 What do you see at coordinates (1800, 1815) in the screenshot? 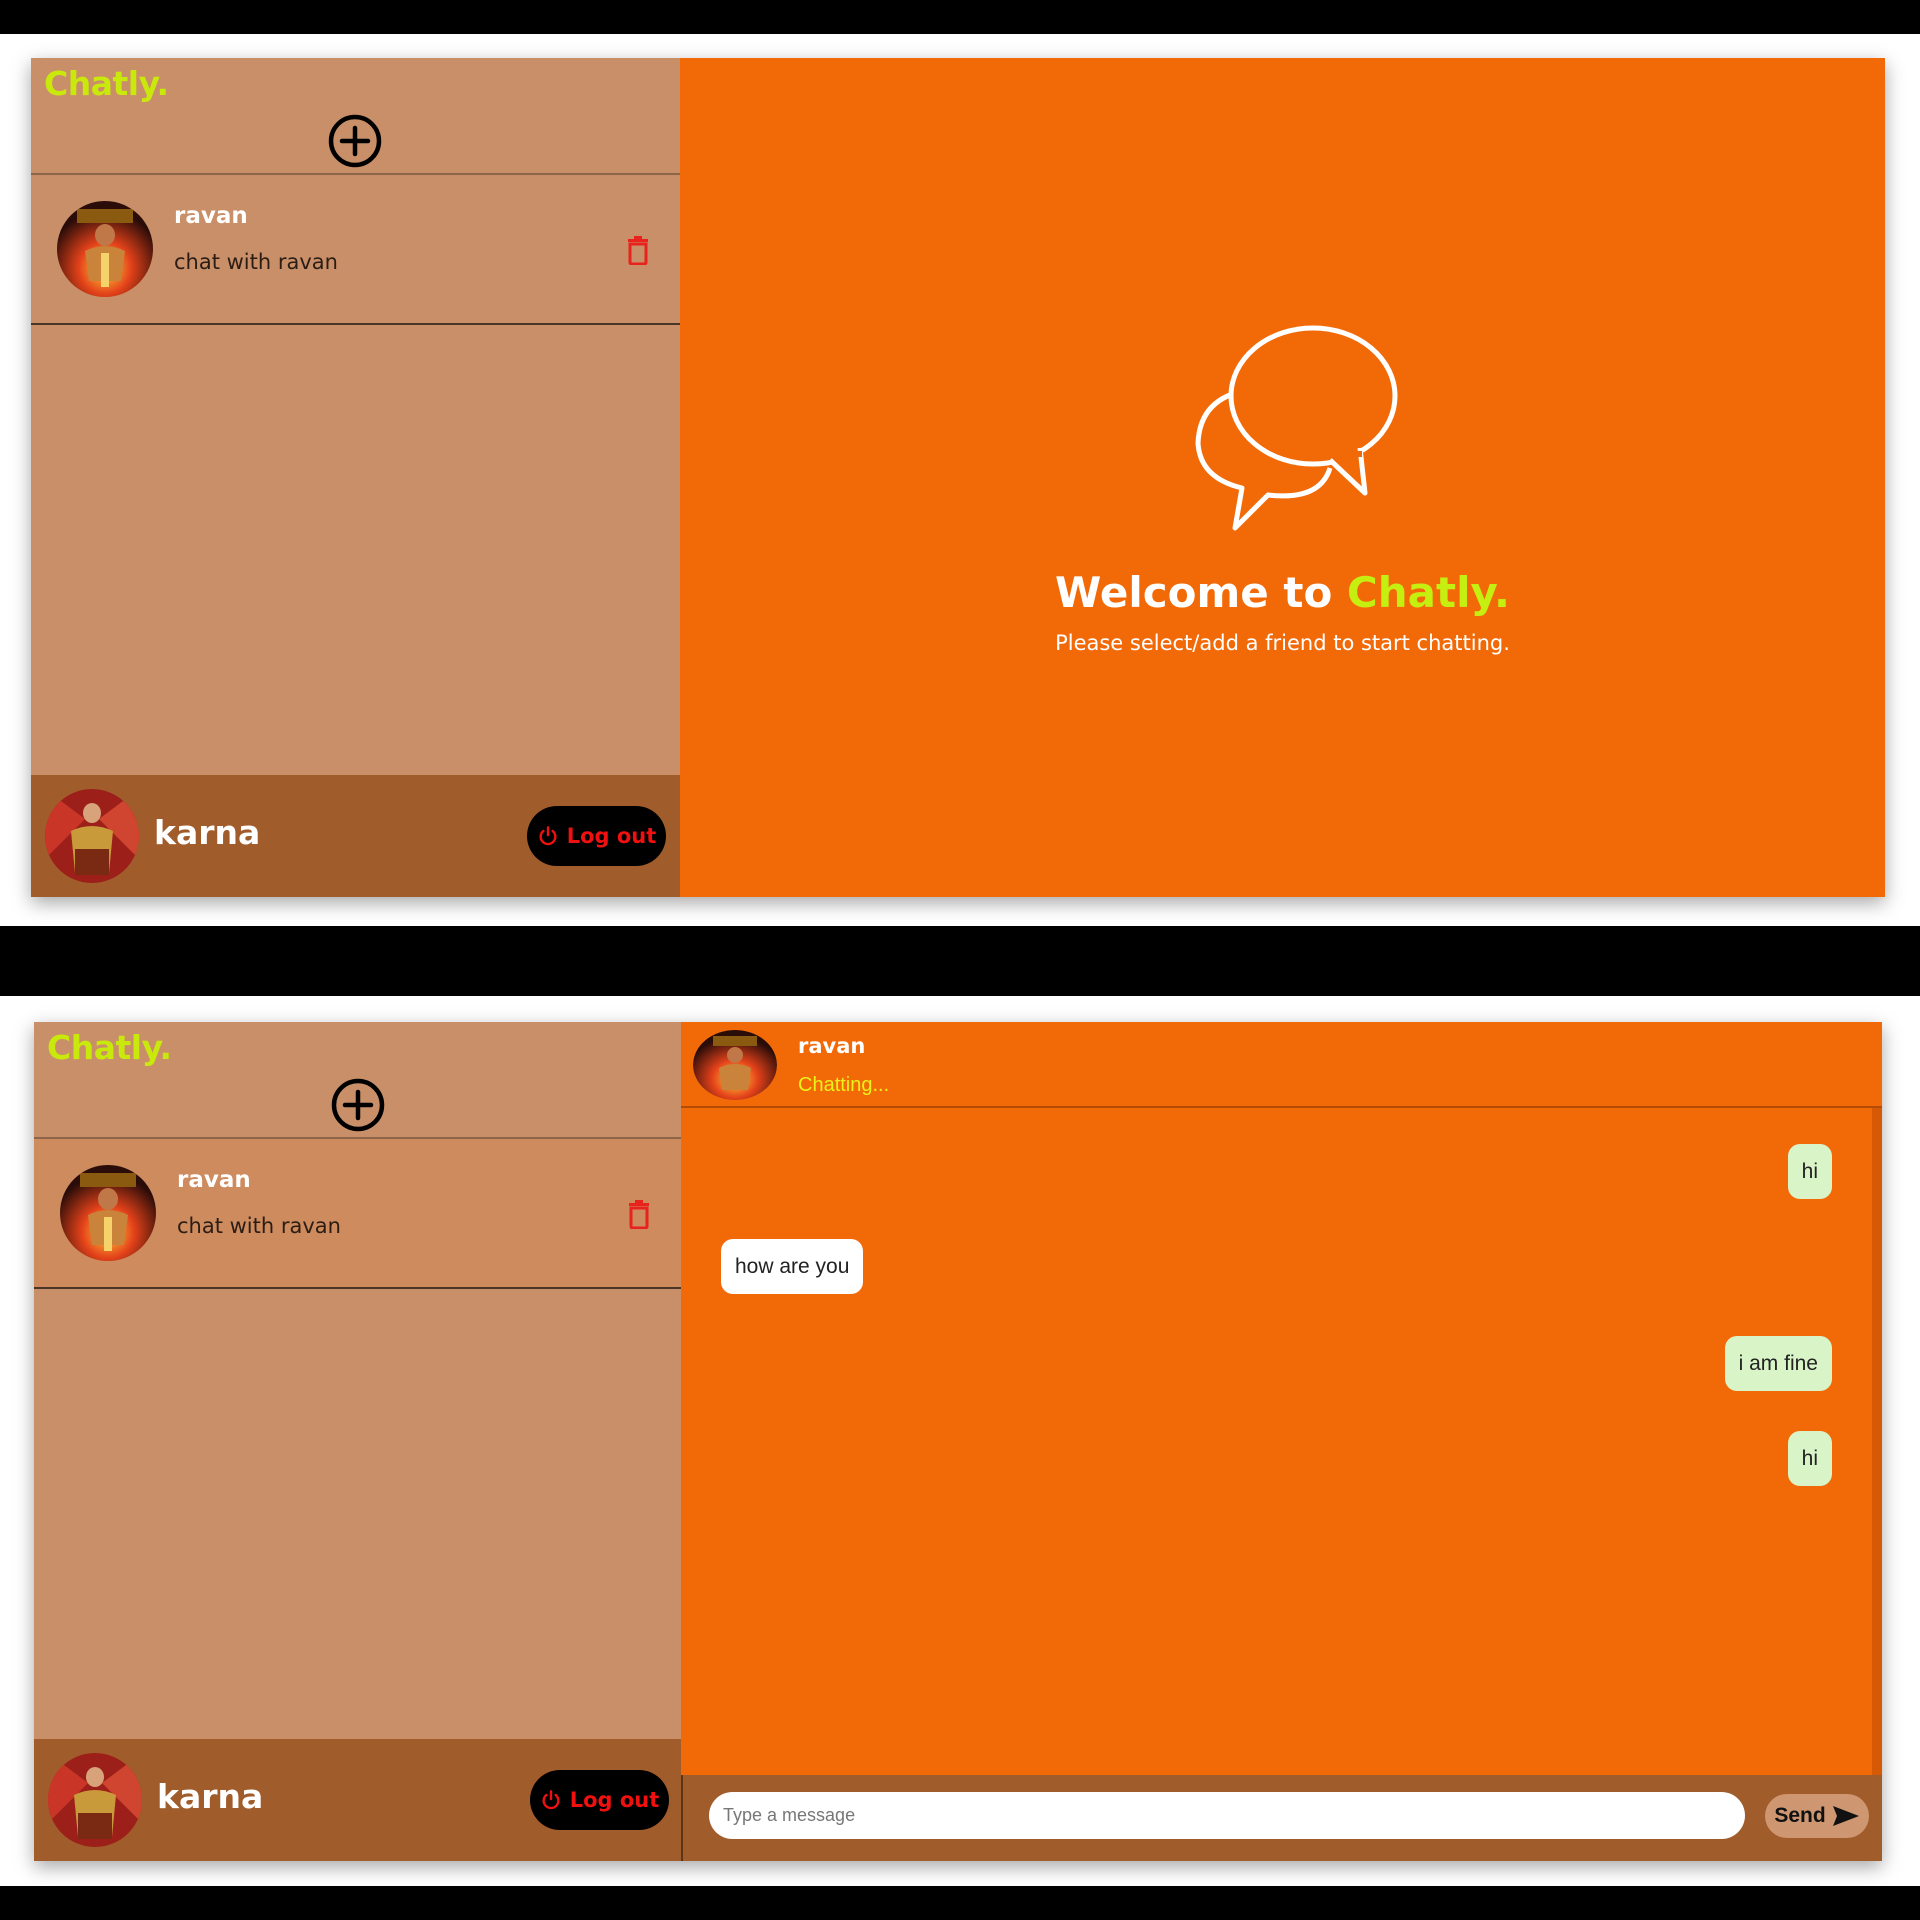
I see `send-label: Send` at bounding box center [1800, 1815].